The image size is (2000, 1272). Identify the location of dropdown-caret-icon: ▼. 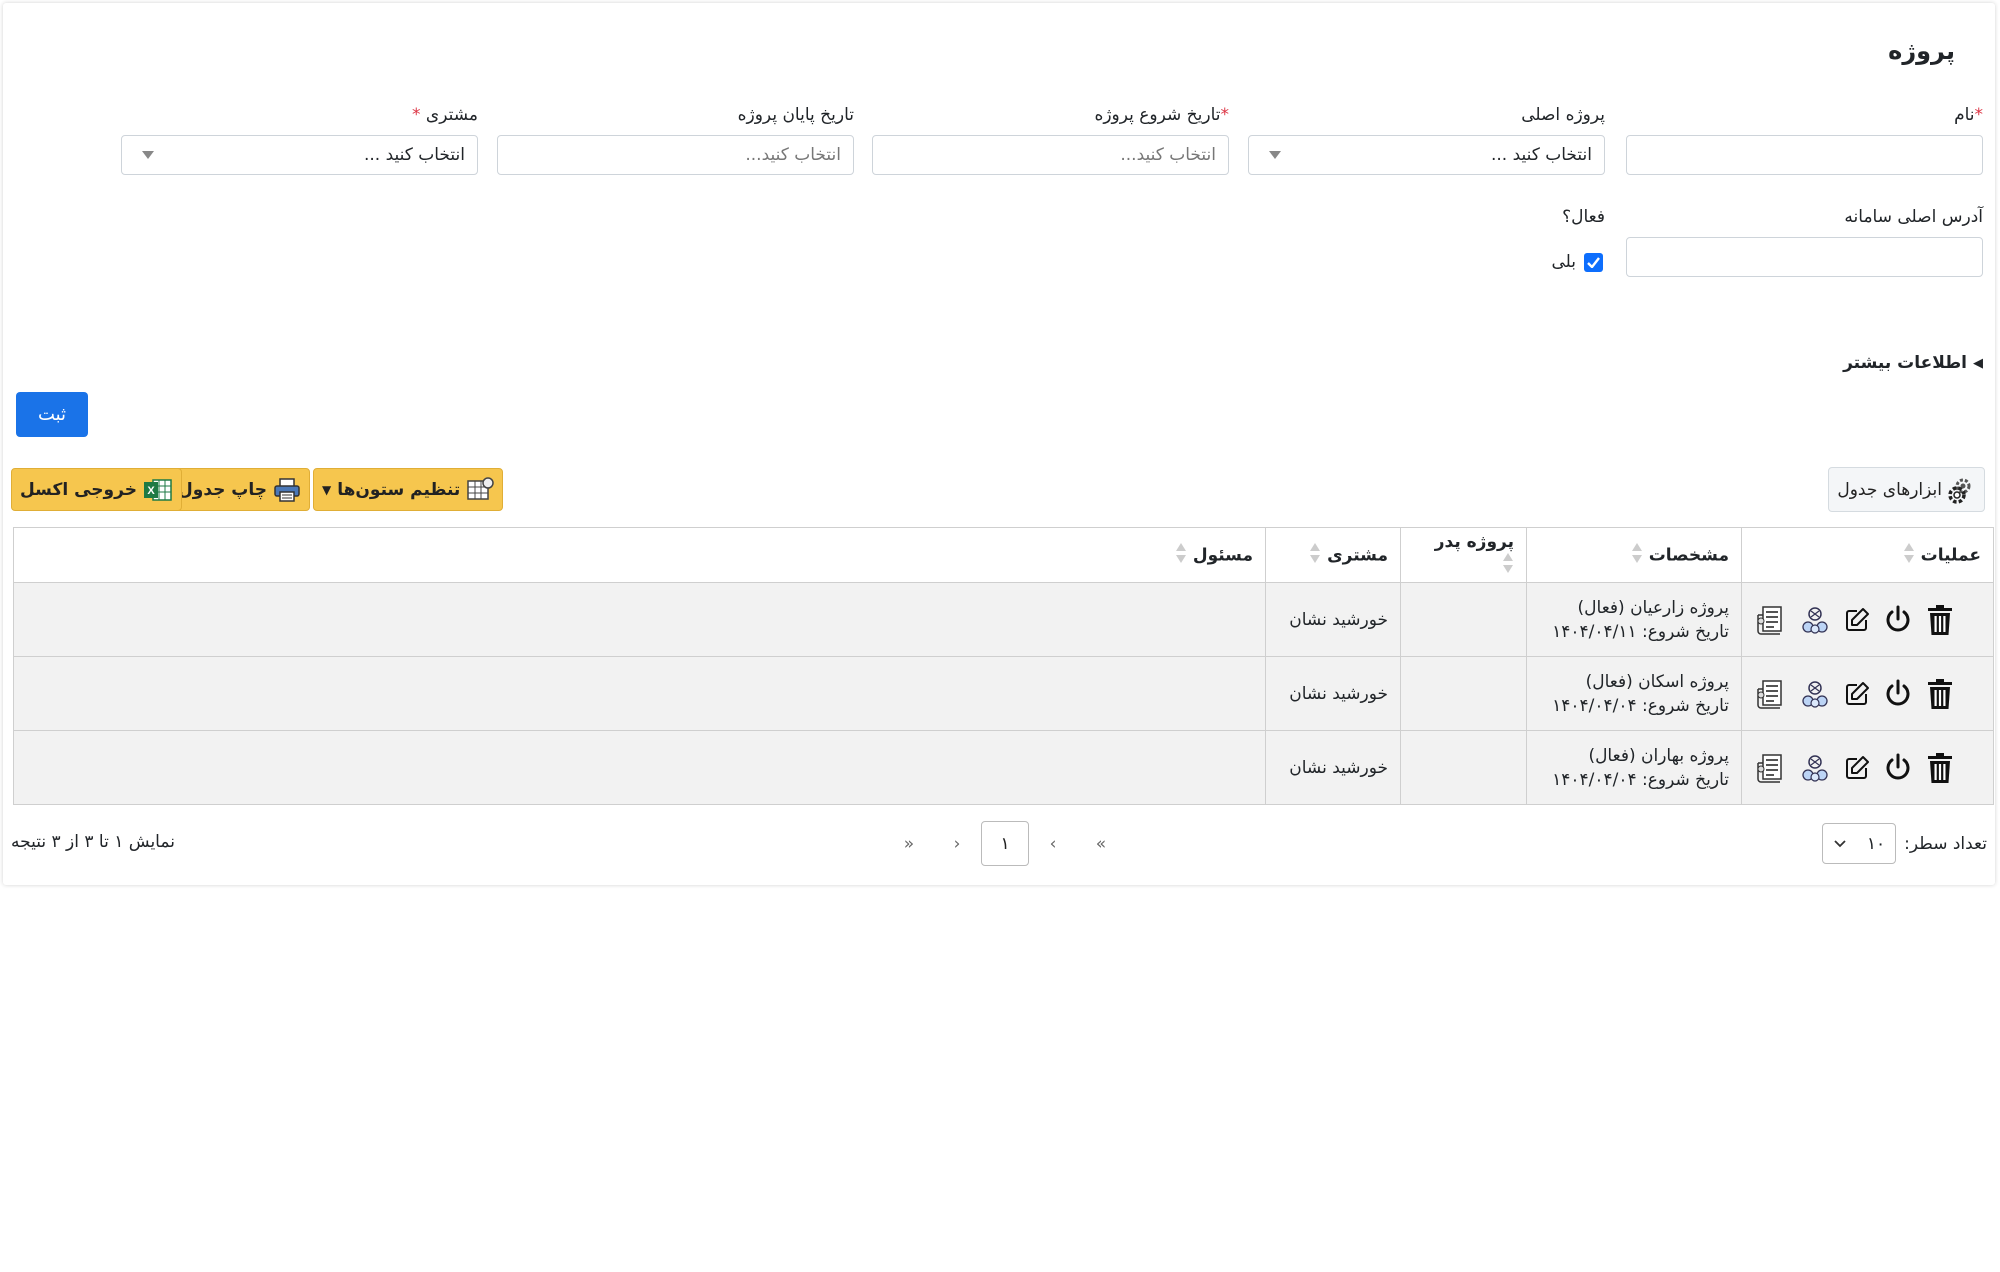
(327, 489).